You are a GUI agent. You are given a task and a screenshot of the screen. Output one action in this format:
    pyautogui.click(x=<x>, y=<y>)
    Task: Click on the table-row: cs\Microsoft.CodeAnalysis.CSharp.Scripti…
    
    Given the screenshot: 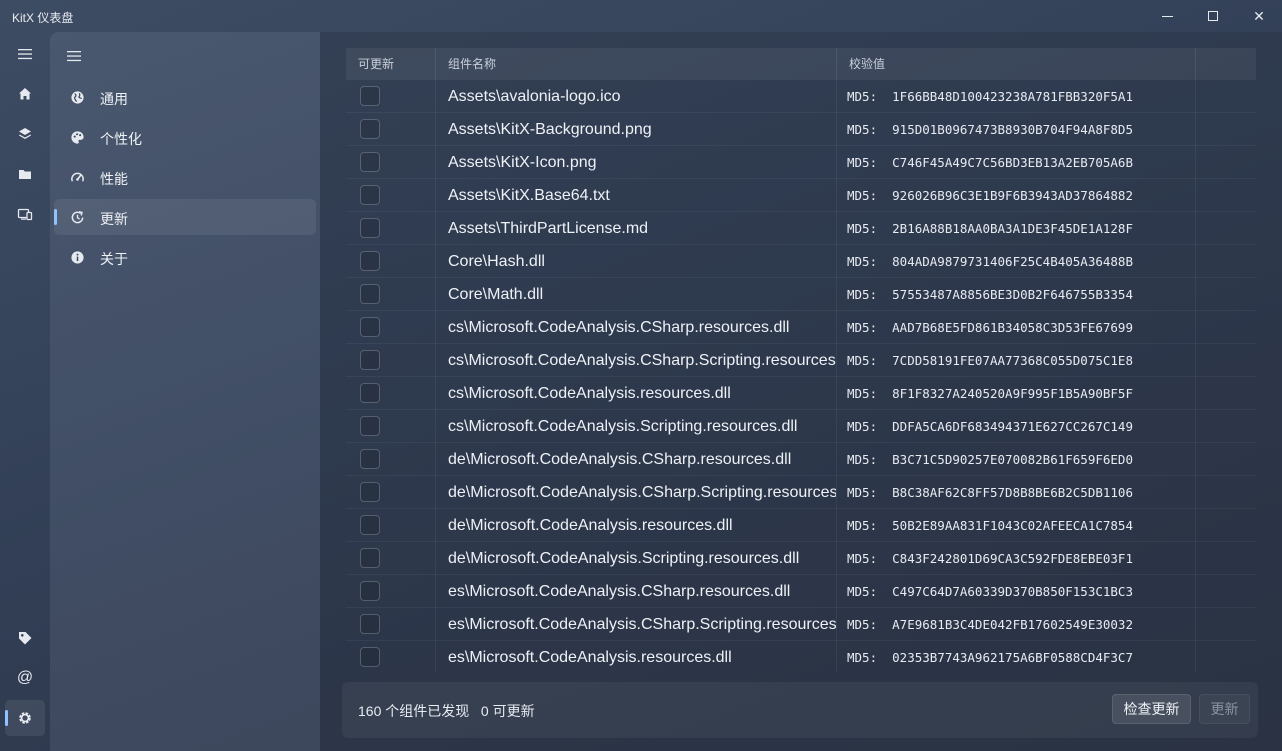 What is the action you would take?
    pyautogui.click(x=801, y=360)
    